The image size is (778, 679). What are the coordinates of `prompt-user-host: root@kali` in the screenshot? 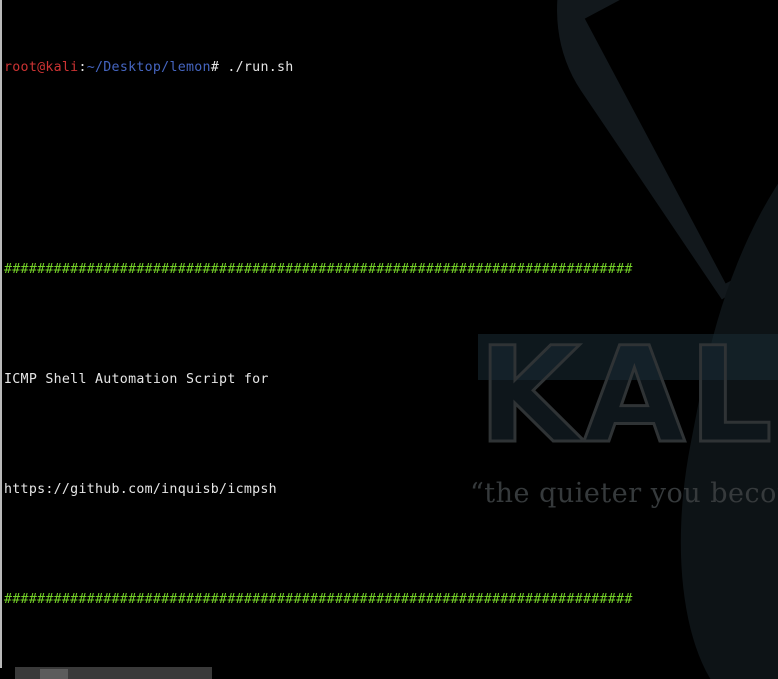 It's located at (41, 68).